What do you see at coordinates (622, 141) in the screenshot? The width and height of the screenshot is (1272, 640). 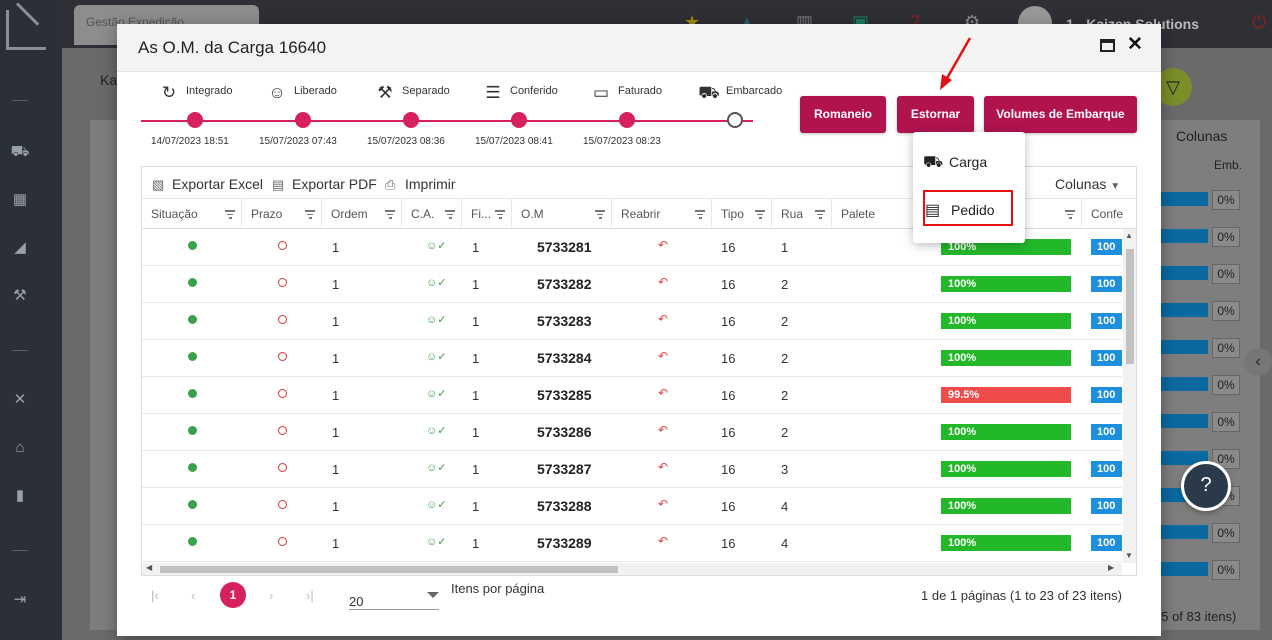 I see `step-date: 15/07/2023 08:23` at bounding box center [622, 141].